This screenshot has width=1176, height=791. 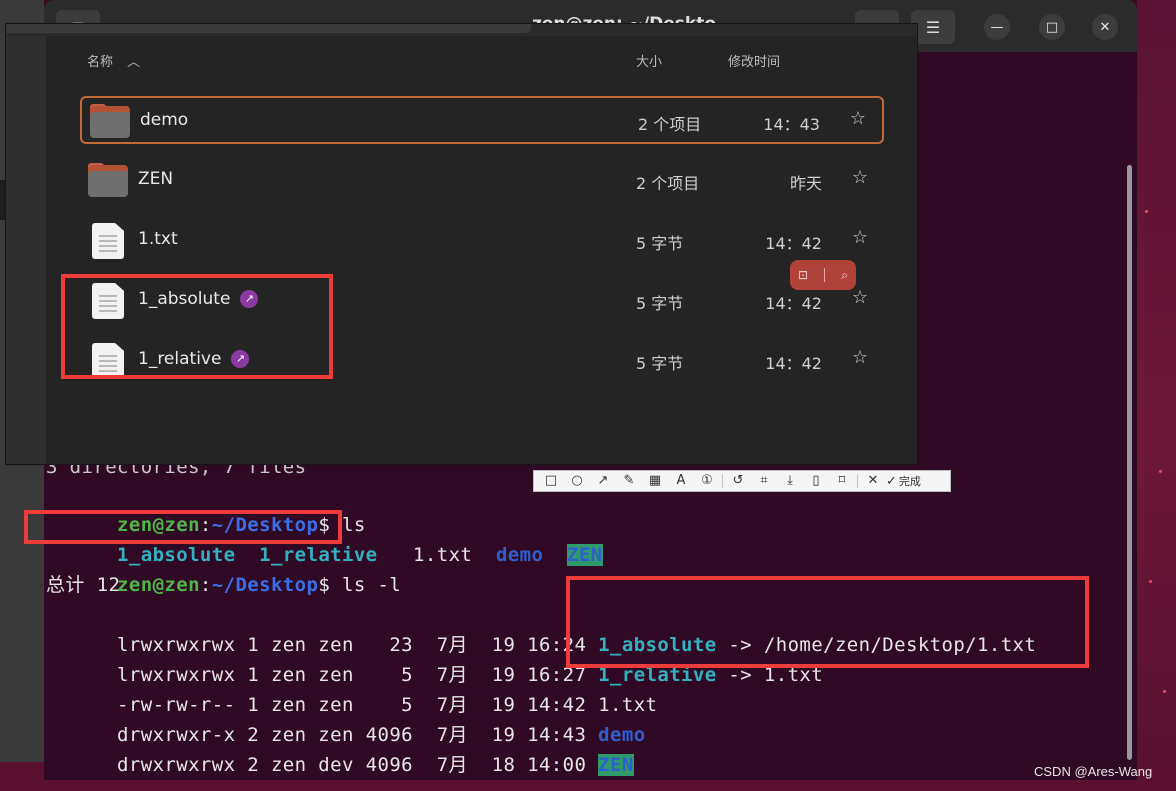 I want to click on file-name: 1.txt, so click(x=158, y=239).